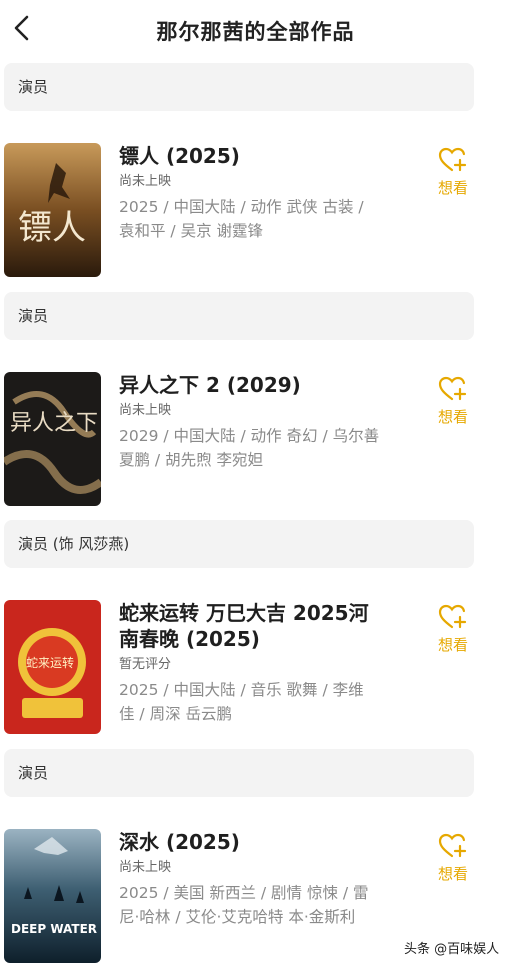  What do you see at coordinates (264, 448) in the screenshot?
I see `work-meta: 2029 / 中国大陆 / 动作 奇幻 / 乌尔善 夏鹏 / 胡先煦 李宛妲` at bounding box center [264, 448].